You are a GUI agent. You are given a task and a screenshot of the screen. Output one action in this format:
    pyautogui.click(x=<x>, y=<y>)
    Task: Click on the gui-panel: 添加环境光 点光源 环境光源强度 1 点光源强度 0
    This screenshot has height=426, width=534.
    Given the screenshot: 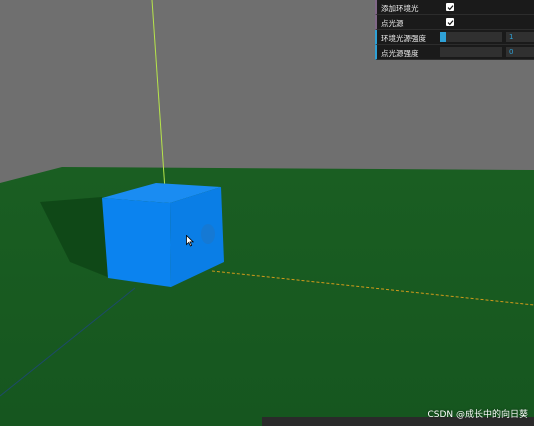 What is the action you would take?
    pyautogui.click(x=454, y=30)
    